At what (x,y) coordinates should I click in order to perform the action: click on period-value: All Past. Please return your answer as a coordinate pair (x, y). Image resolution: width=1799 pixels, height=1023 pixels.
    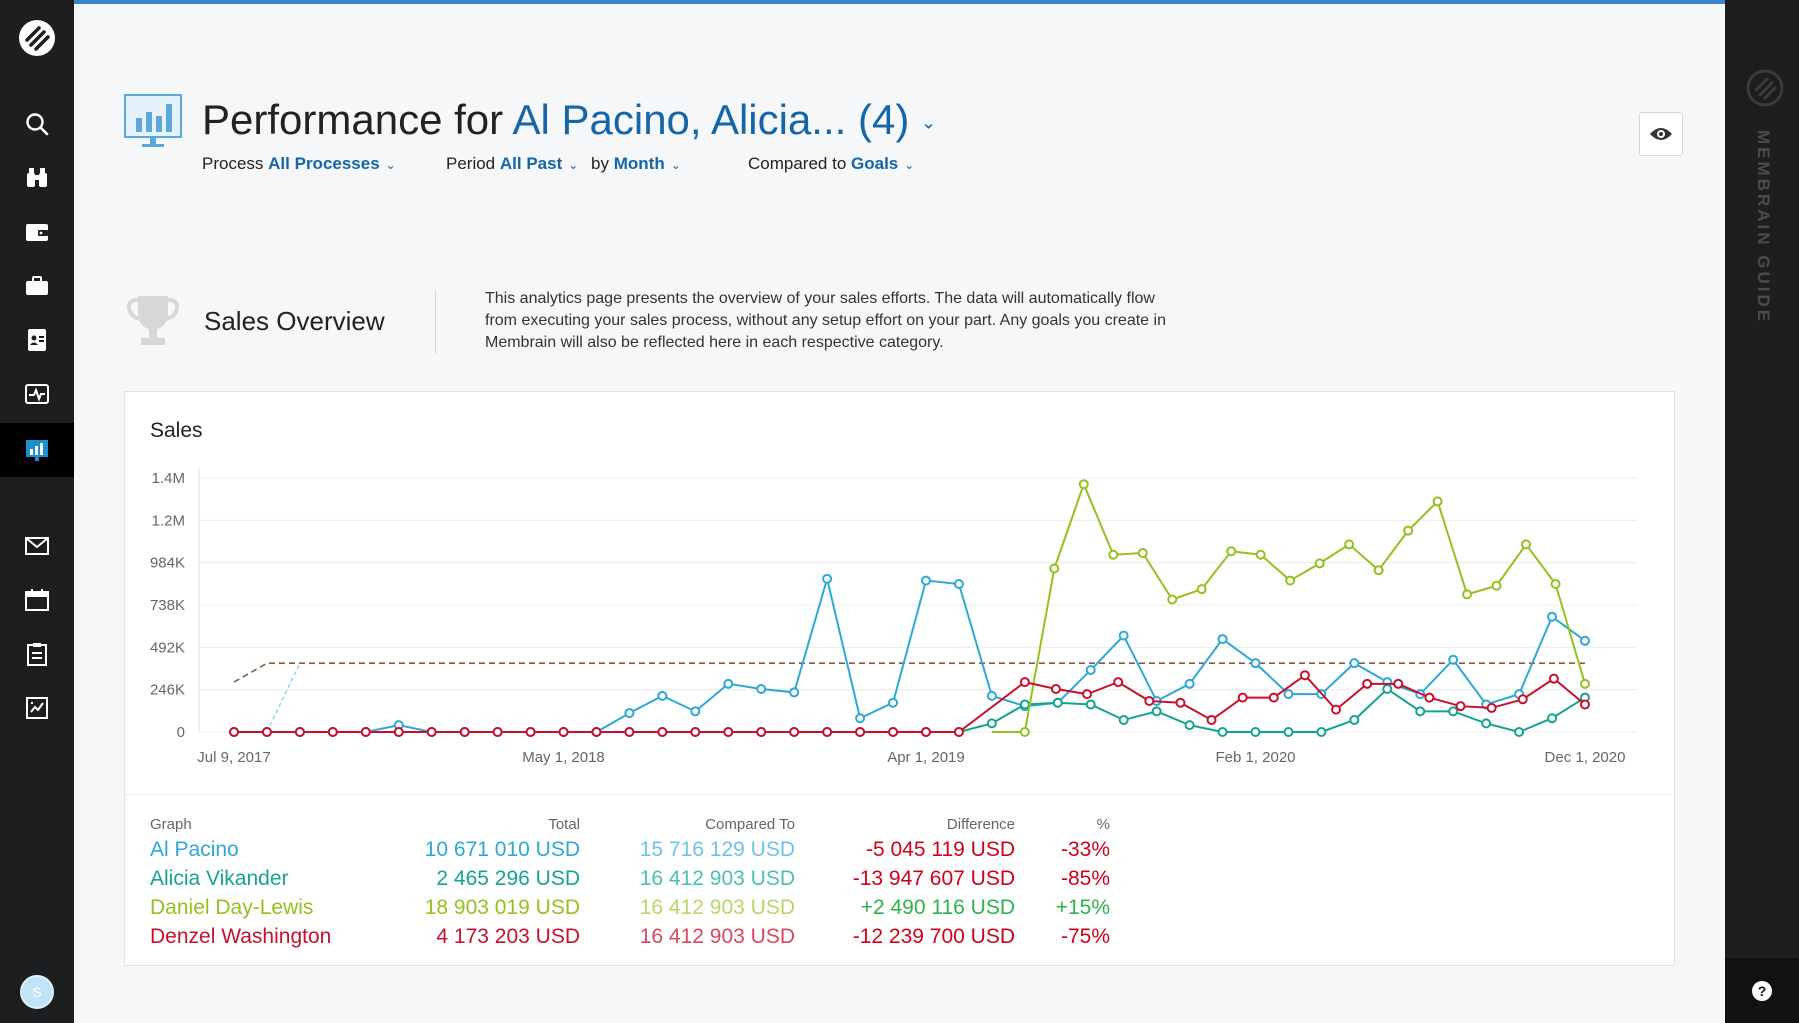
    Looking at the image, I should click on (531, 163).